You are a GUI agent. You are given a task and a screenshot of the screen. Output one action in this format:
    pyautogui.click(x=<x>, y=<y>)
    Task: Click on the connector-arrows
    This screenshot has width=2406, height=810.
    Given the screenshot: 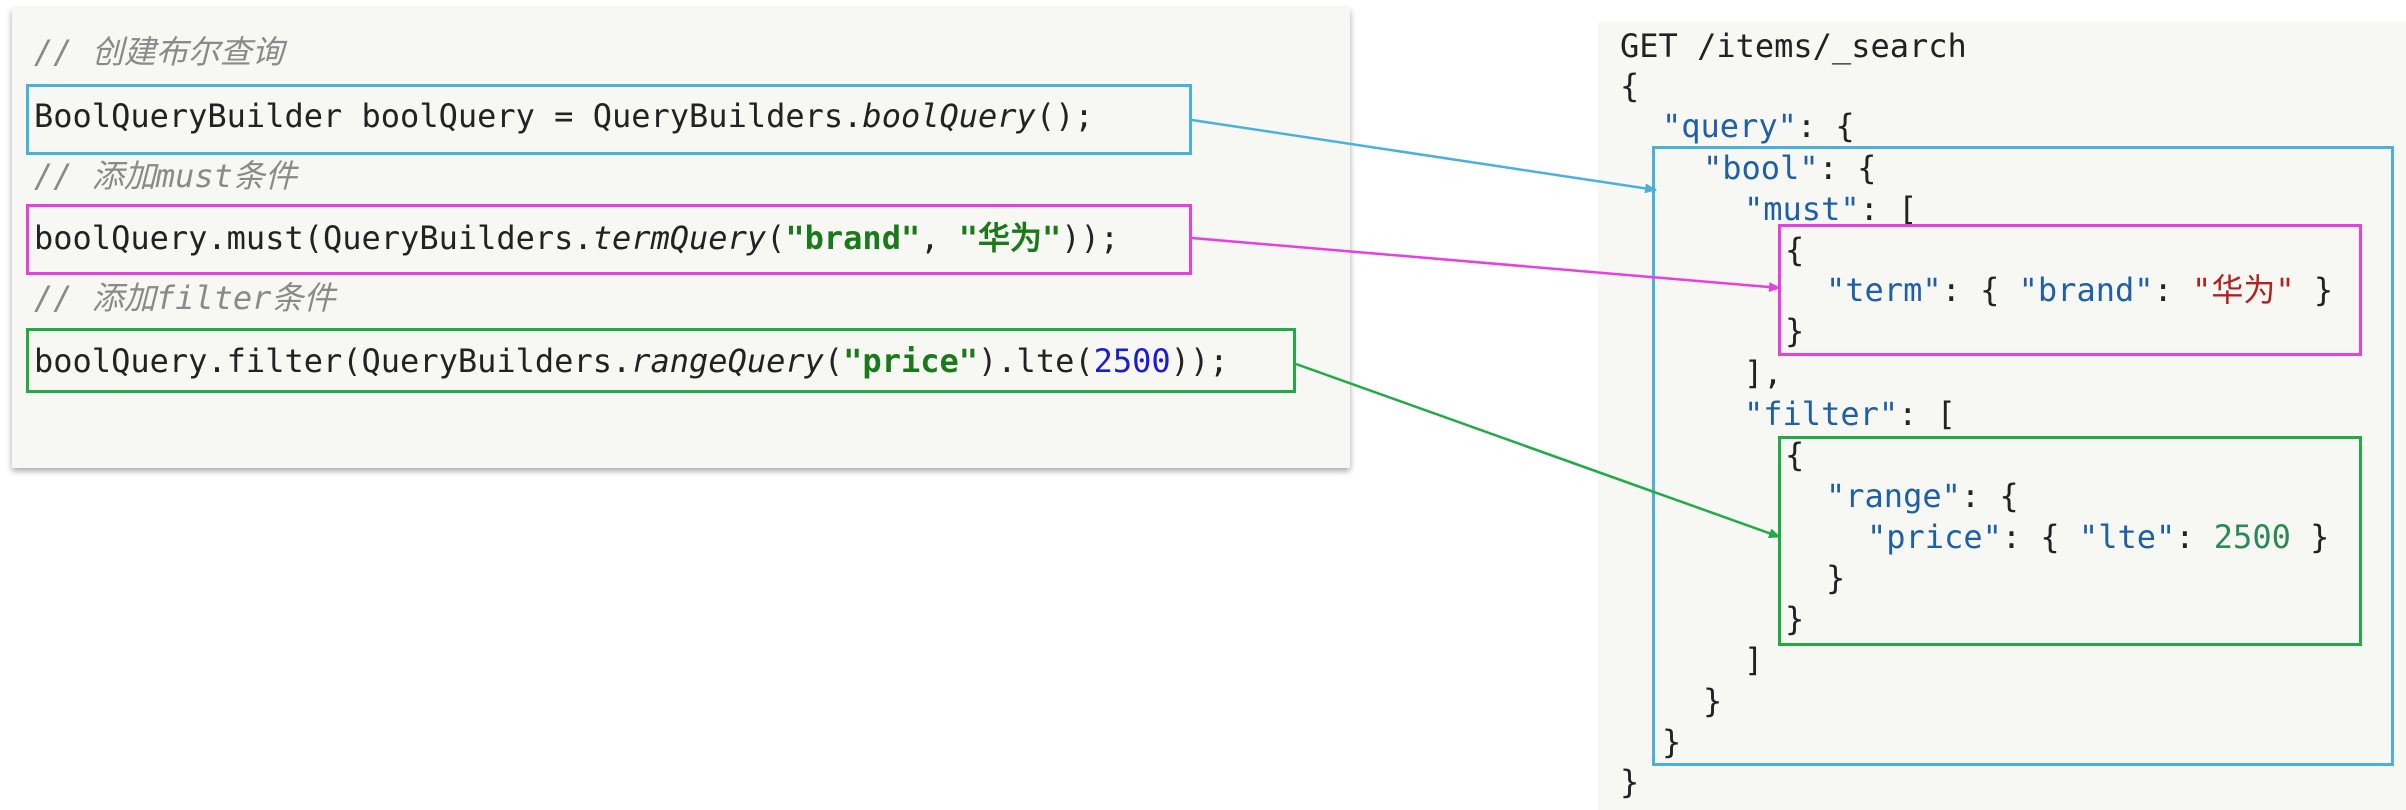 What is the action you would take?
    pyautogui.click(x=1486, y=328)
    